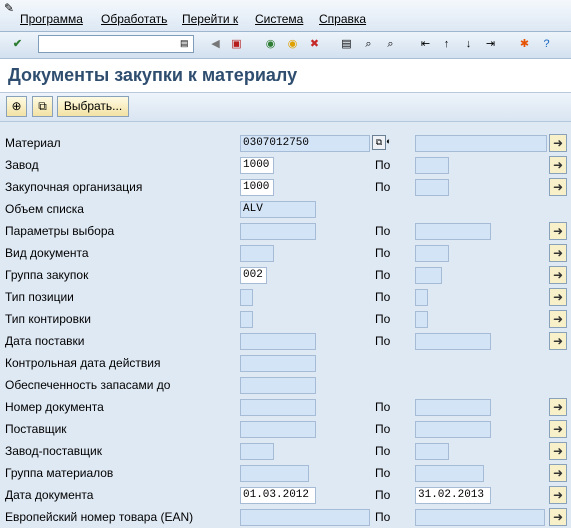 This screenshot has height=528, width=571. Describe the element at coordinates (558, 143) in the screenshot. I see `material-multi-select-arrow-icon: ➜` at that location.